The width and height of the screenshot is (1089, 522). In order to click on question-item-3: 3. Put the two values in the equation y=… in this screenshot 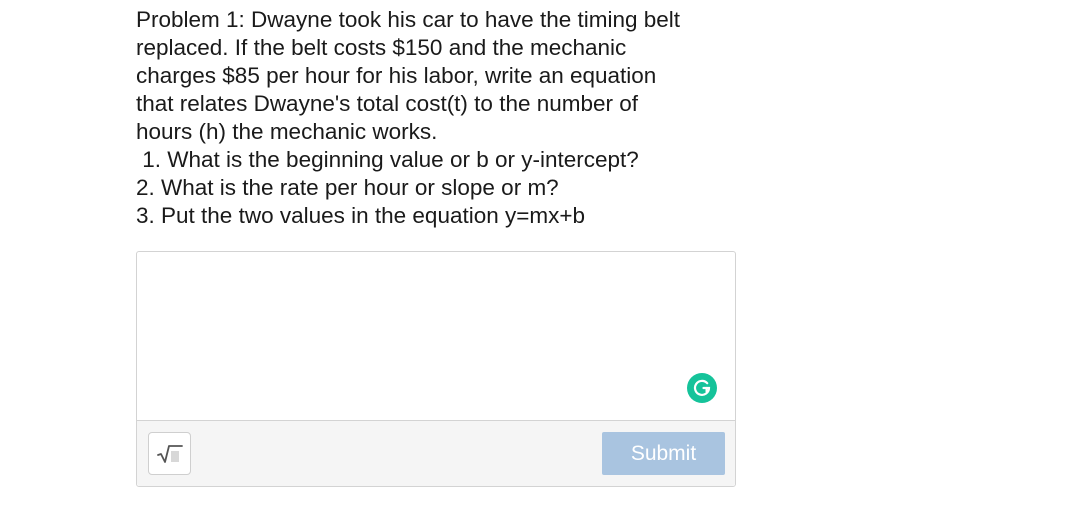, I will do `click(361, 215)`.